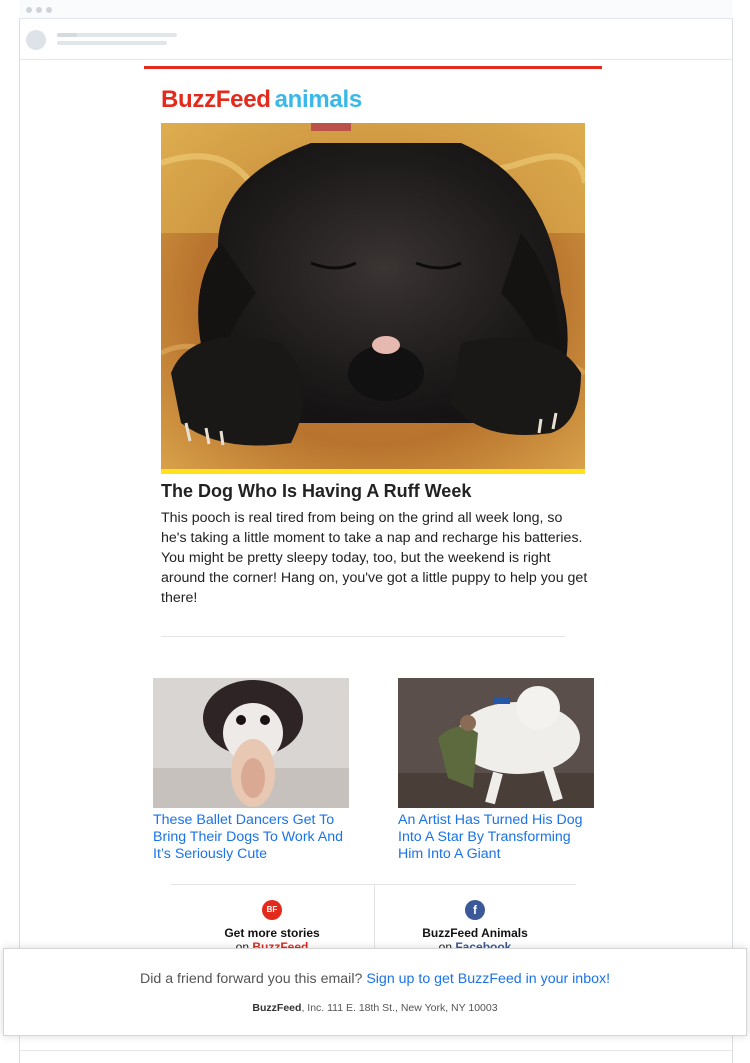 This screenshot has height=1063, width=750. I want to click on giant-dog-image, so click(496, 743).